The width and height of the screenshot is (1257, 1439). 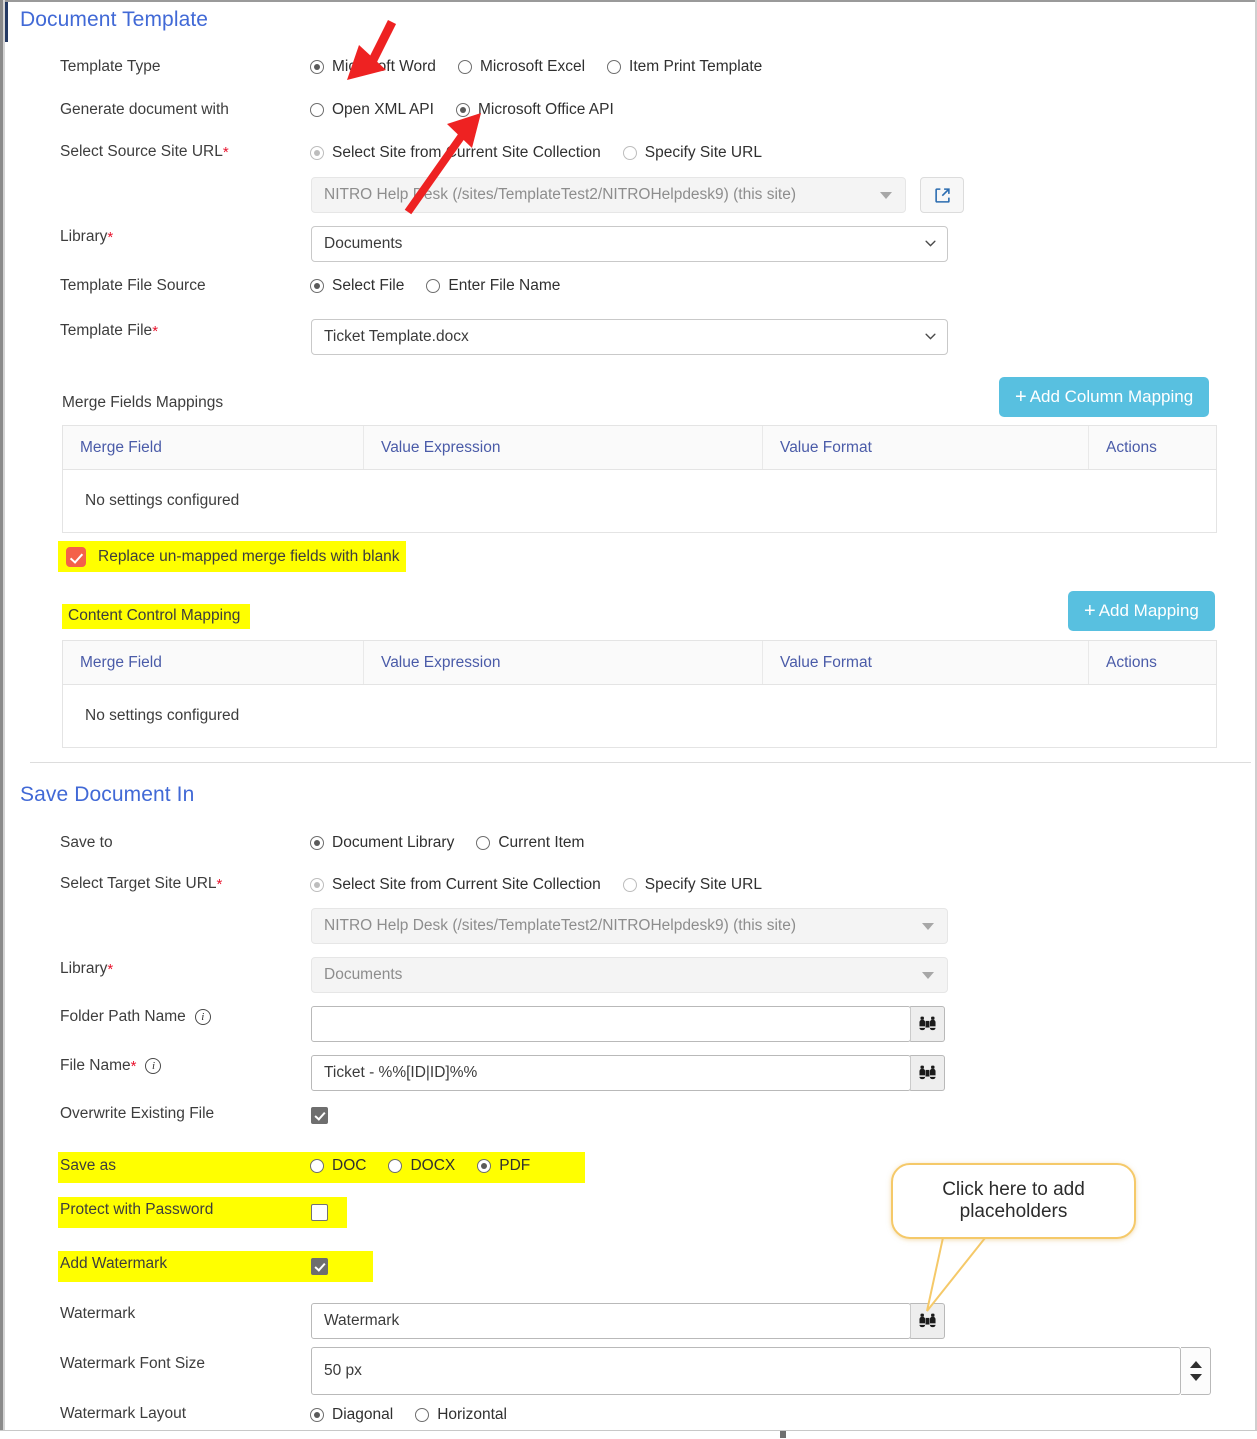 What do you see at coordinates (123, 1414) in the screenshot?
I see `field-row-watermark-layout: Watermark Layout` at bounding box center [123, 1414].